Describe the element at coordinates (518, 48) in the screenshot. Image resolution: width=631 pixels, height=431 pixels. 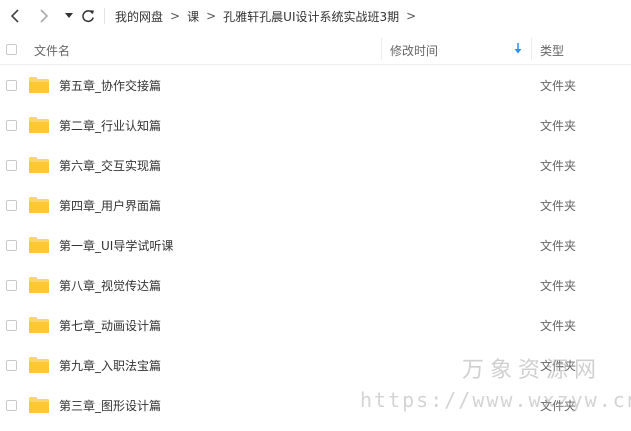
I see `arrow-down-icon` at that location.